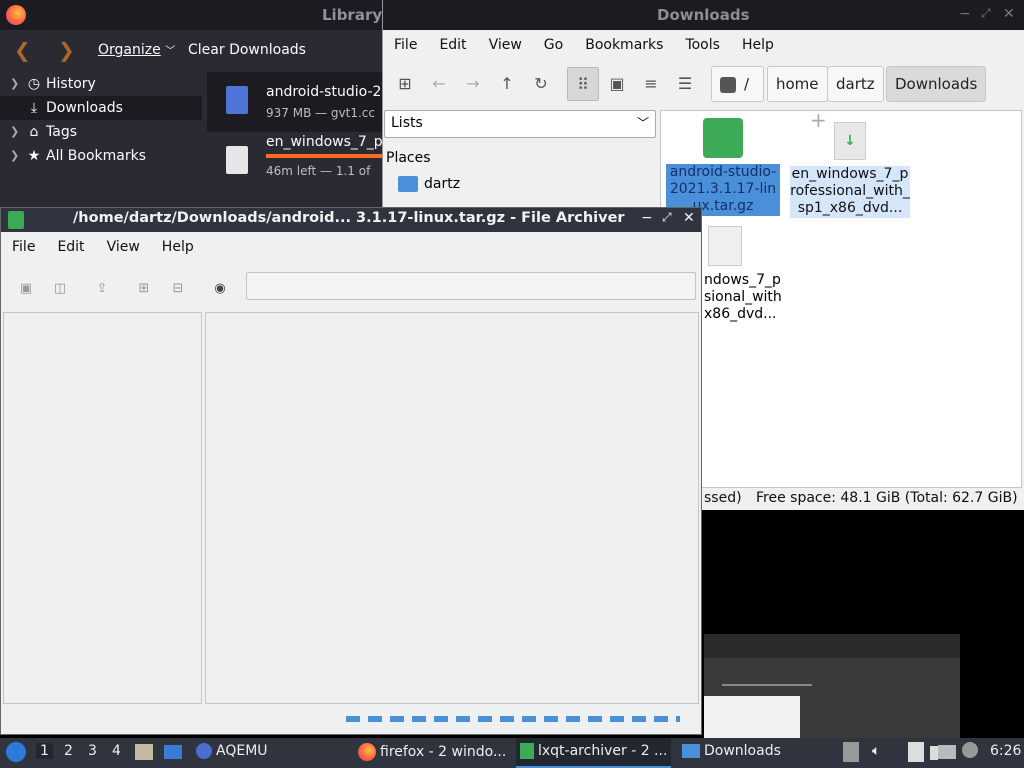 The width and height of the screenshot is (1024, 768). What do you see at coordinates (22, 50) in the screenshot?
I see `back-icon: ❮` at bounding box center [22, 50].